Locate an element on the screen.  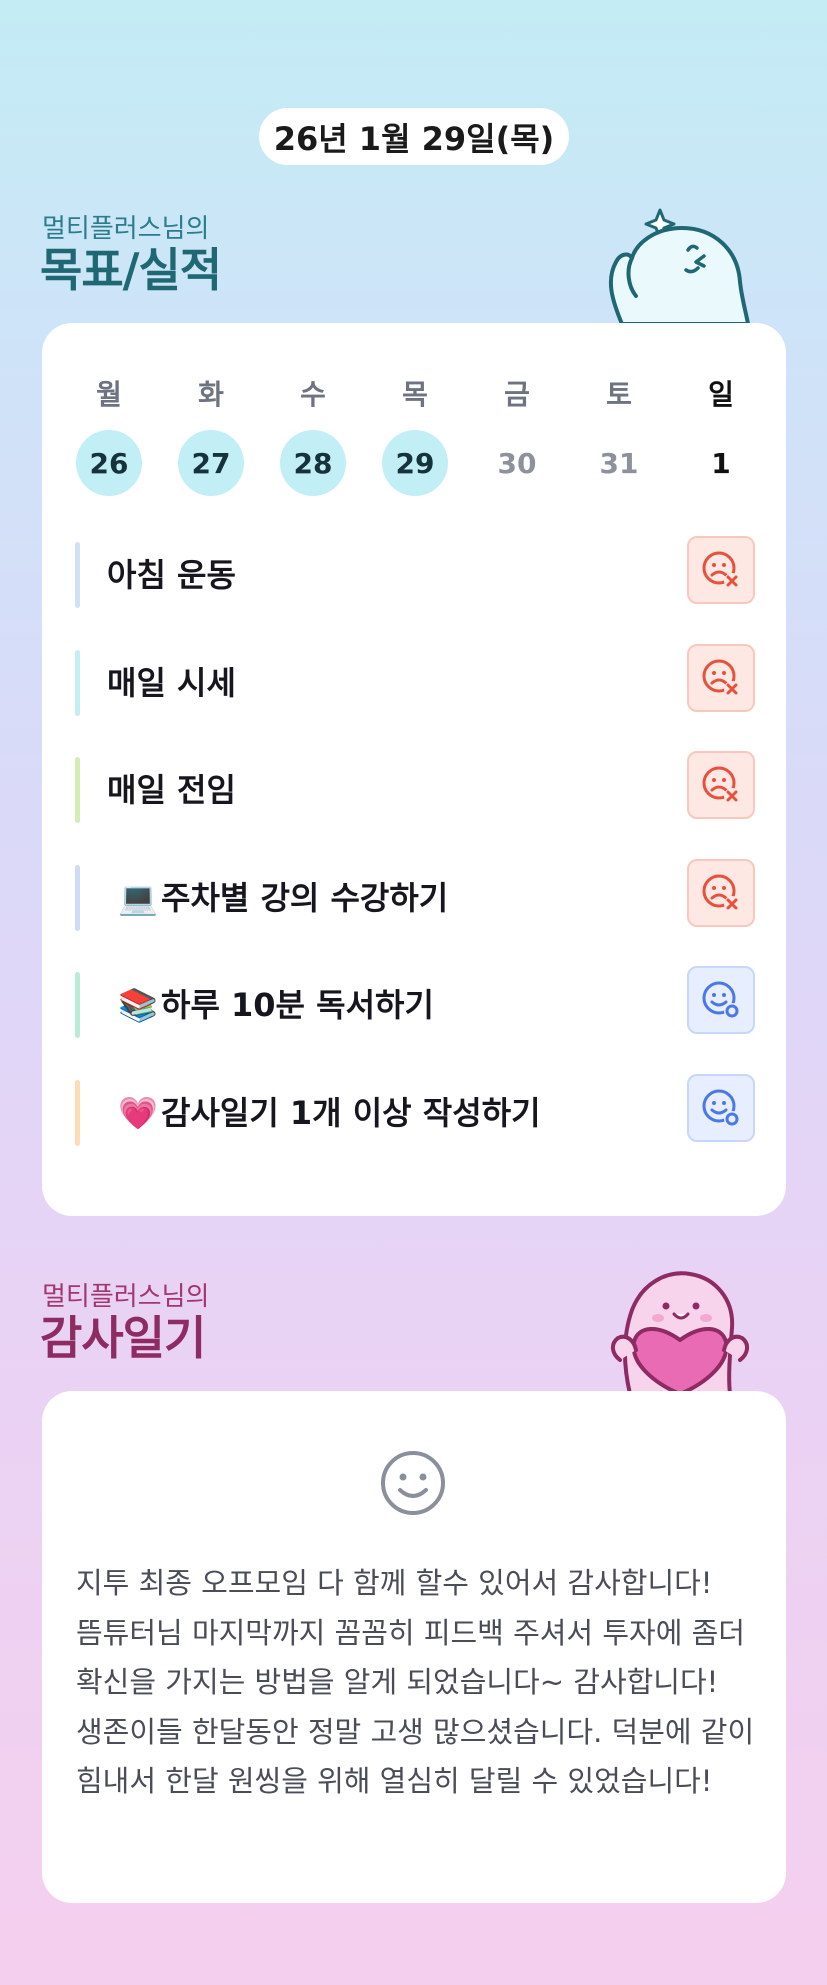
goal-row: 매일 시세 is located at coordinates (415, 680).